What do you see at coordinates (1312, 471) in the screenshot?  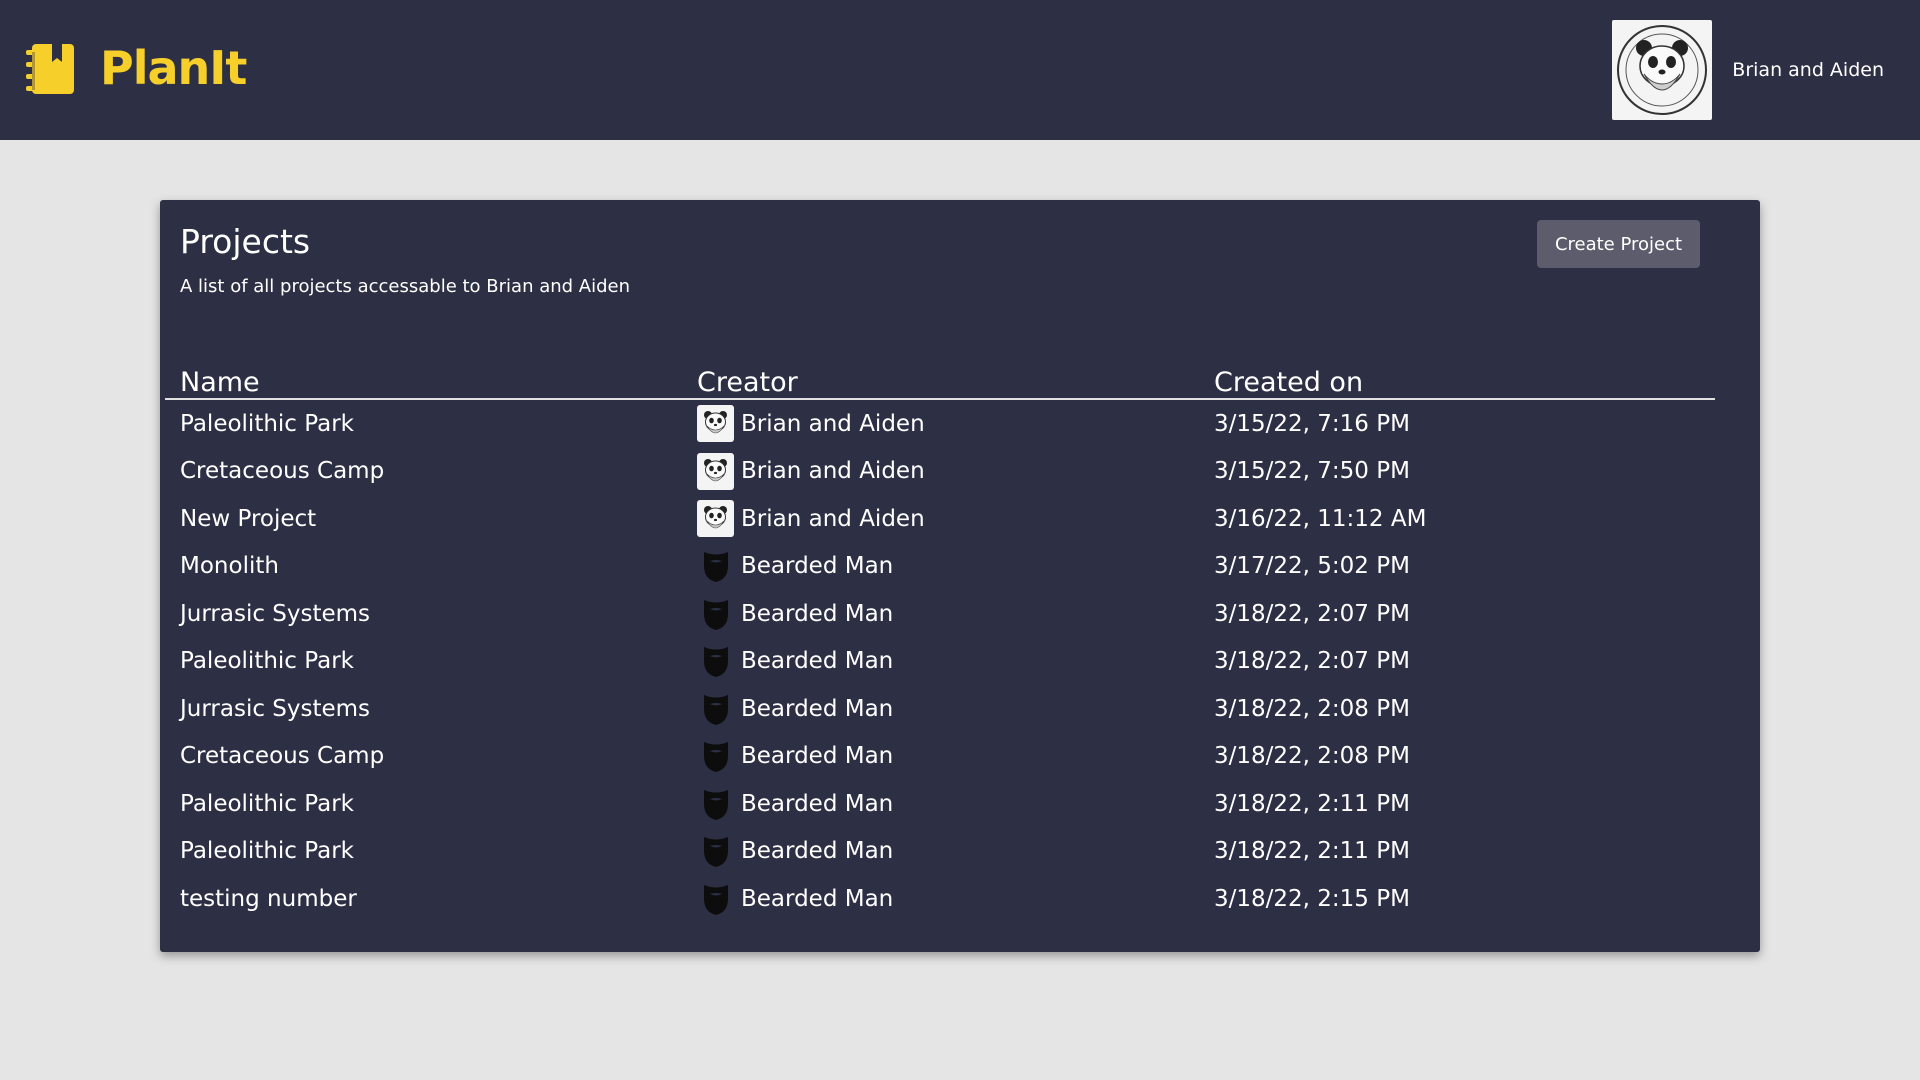 I see `project-created-on: 3/15/22, 7:50 PM` at bounding box center [1312, 471].